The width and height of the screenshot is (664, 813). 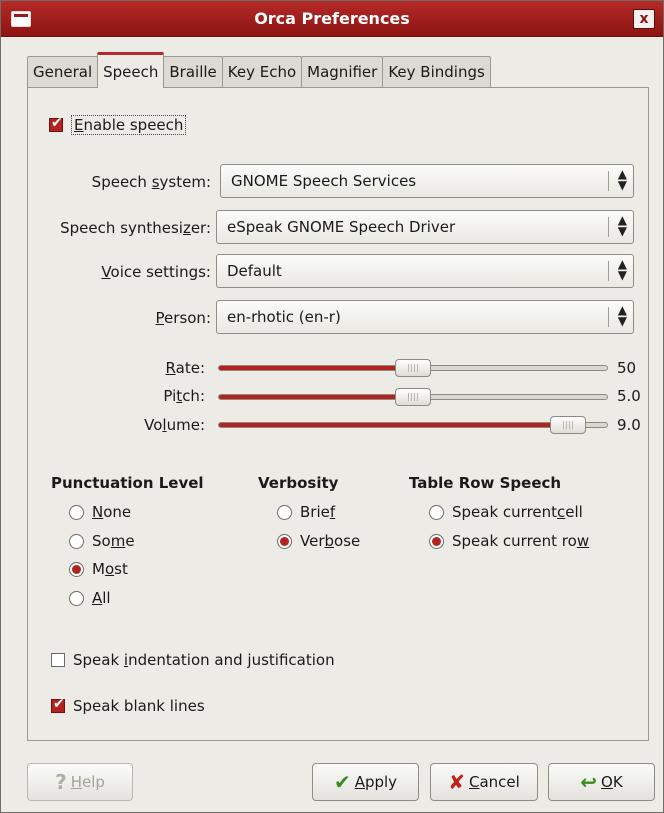 What do you see at coordinates (284, 317) in the screenshot?
I see `person-value: en-rhotic (en-r)` at bounding box center [284, 317].